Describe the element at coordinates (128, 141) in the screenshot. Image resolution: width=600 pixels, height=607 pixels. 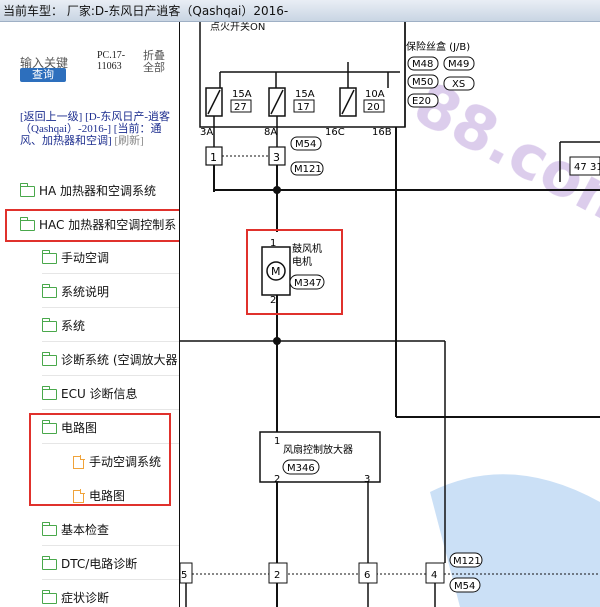
I see `refresh-link: [刷新]` at that location.